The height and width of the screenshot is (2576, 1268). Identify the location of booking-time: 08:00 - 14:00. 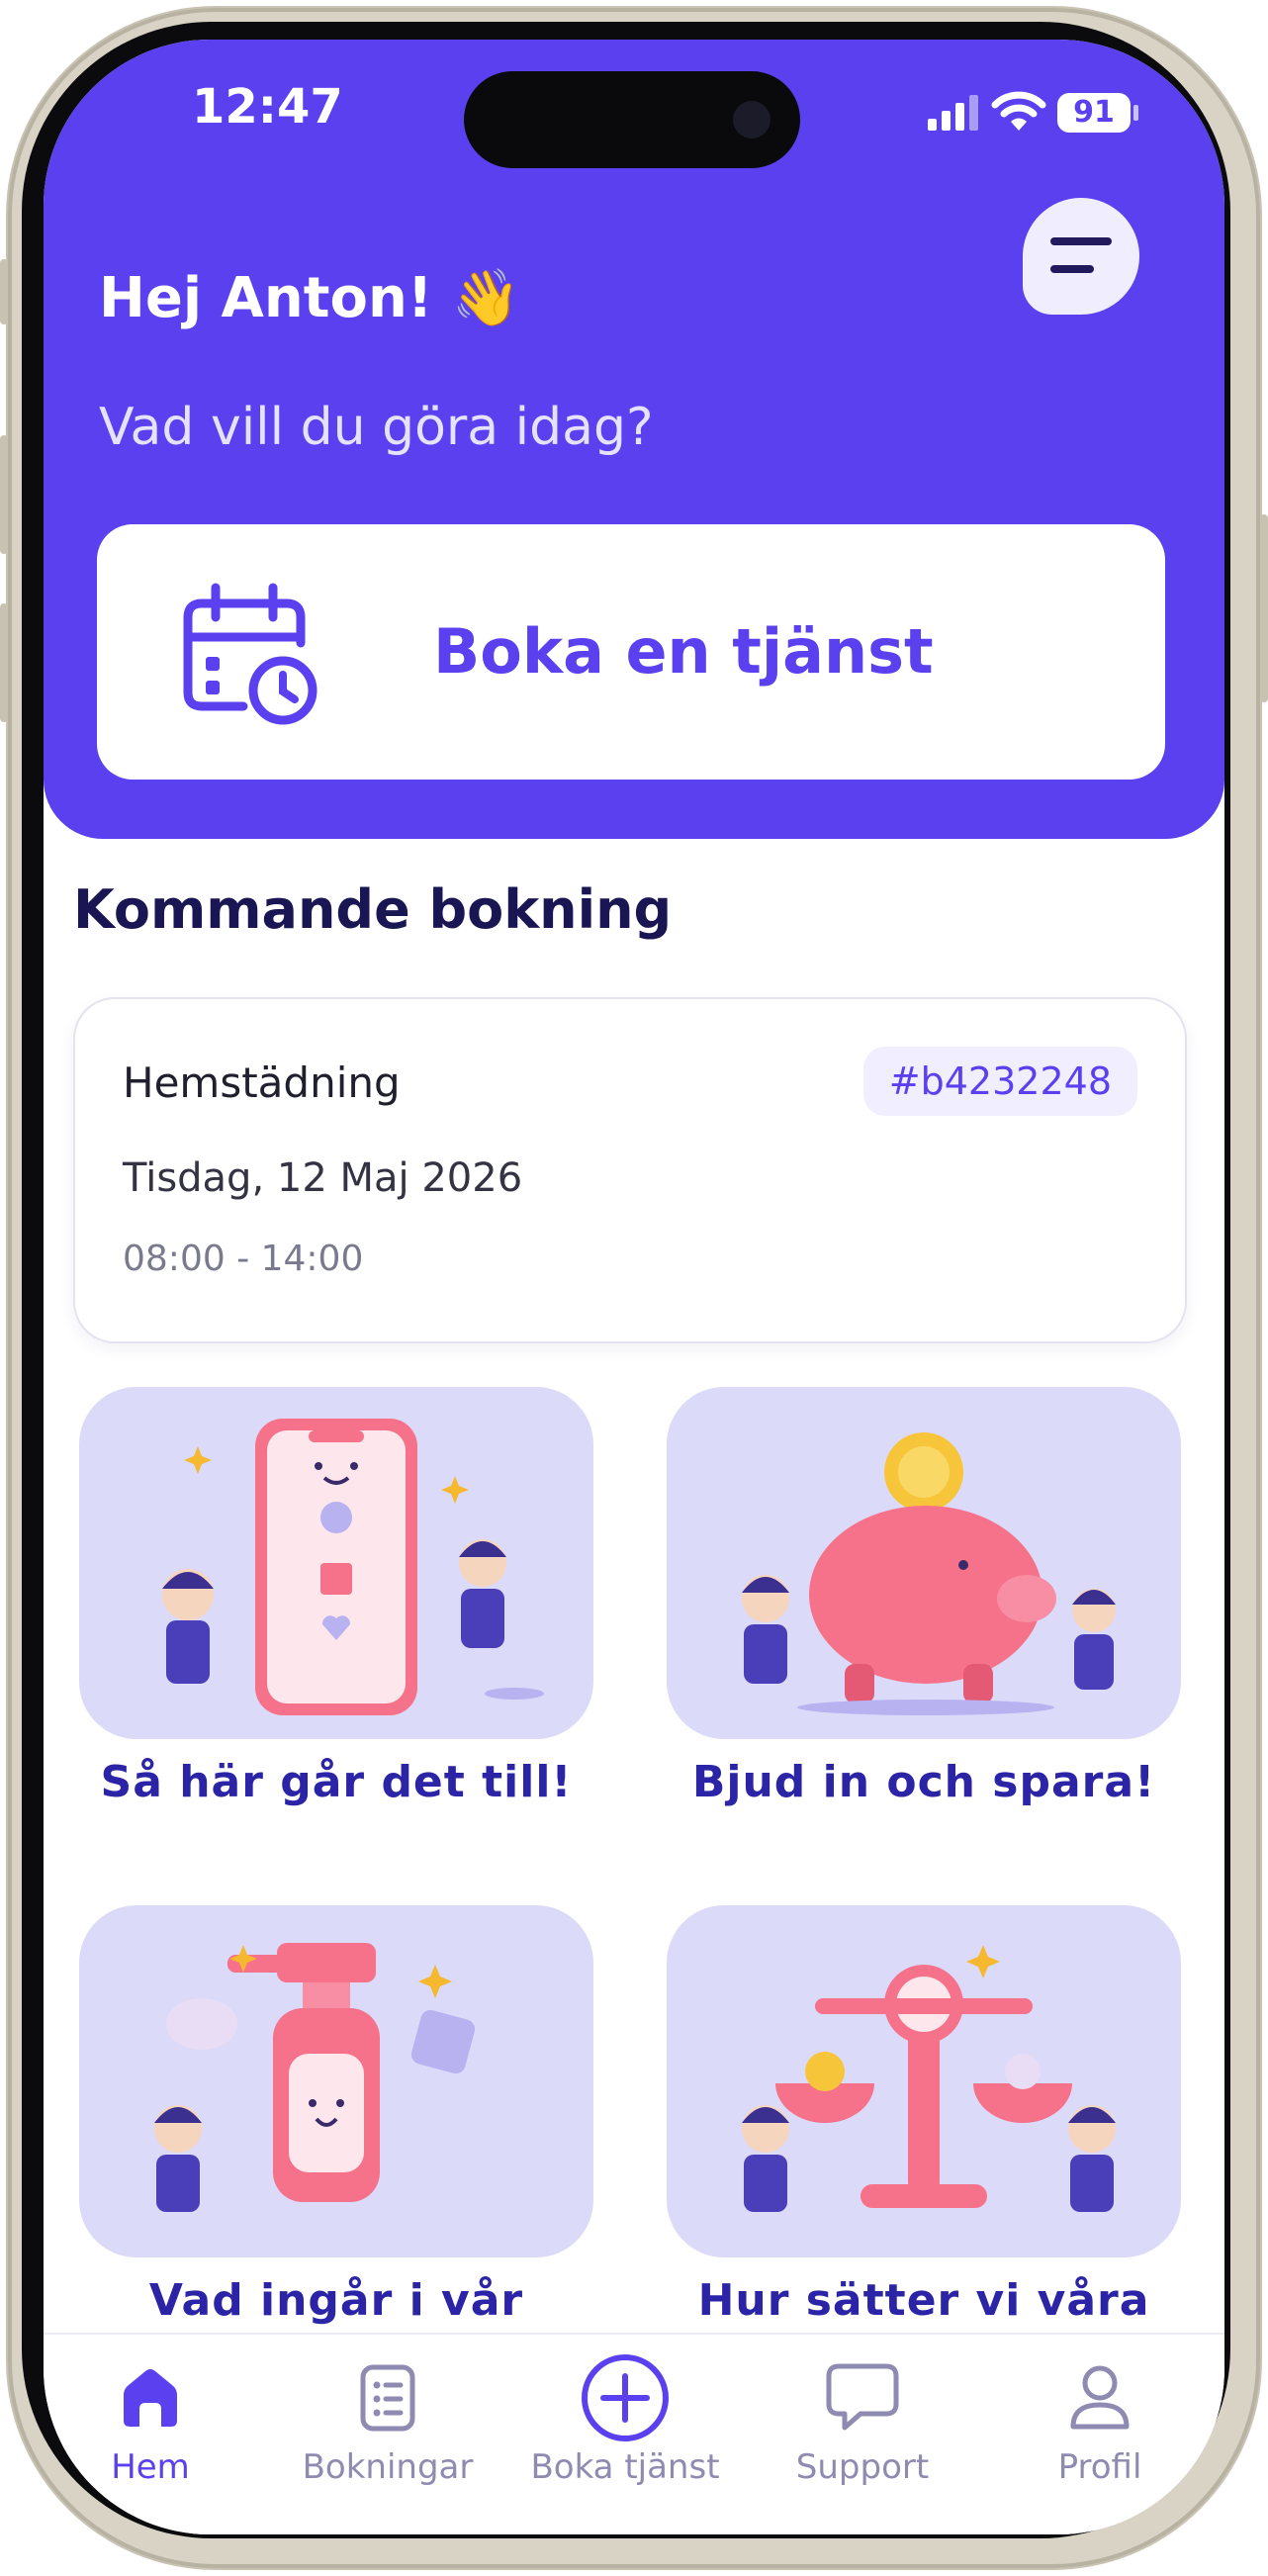
(243, 1259).